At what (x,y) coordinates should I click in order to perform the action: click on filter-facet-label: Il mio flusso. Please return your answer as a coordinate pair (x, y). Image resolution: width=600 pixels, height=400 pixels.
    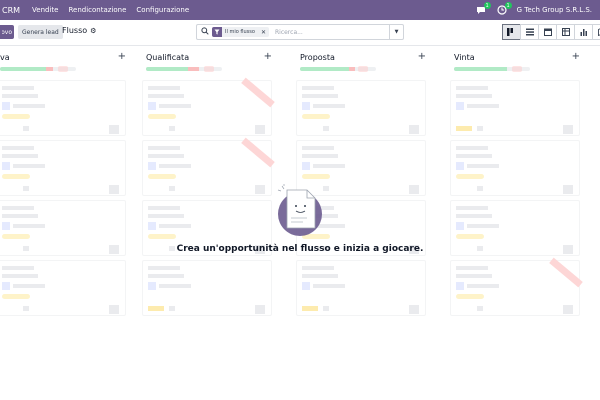
    Looking at the image, I should click on (240, 32).